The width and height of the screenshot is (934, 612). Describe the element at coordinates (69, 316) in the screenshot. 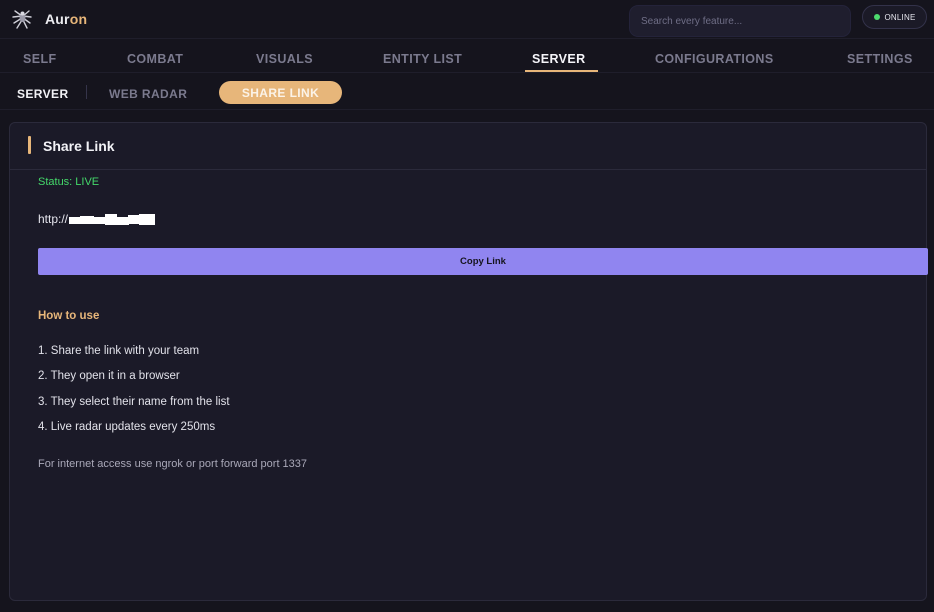

I see `how-to-use-heading: How to use` at that location.